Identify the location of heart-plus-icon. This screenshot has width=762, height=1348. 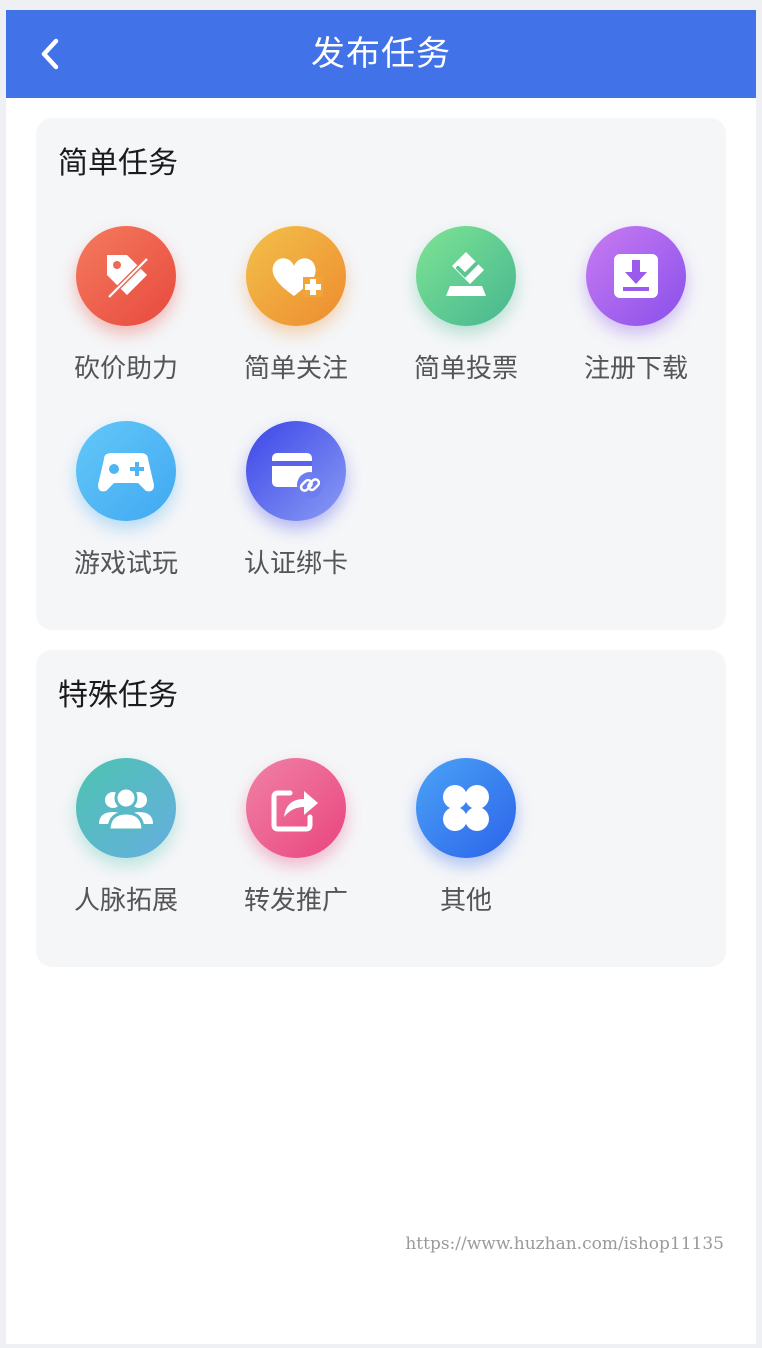
(296, 276).